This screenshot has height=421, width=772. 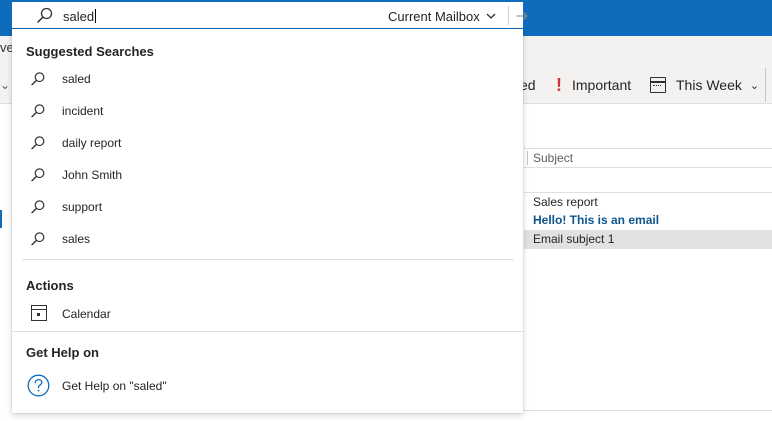 I want to click on chevron-down-icon: ⌄, so click(x=754, y=85).